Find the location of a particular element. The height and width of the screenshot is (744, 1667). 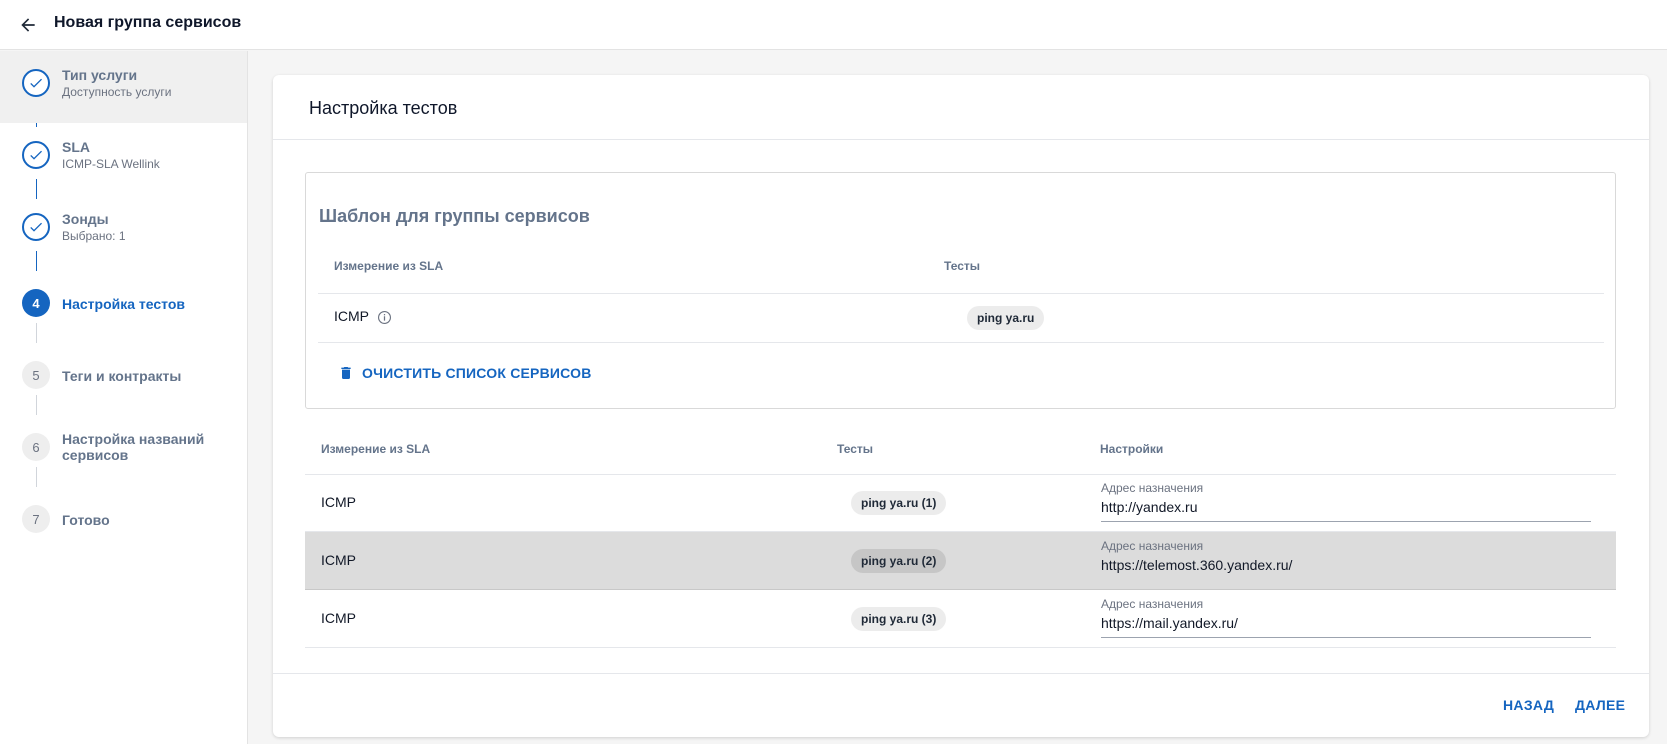

template-title: Шаблон для группы сервисов is located at coordinates (454, 216).